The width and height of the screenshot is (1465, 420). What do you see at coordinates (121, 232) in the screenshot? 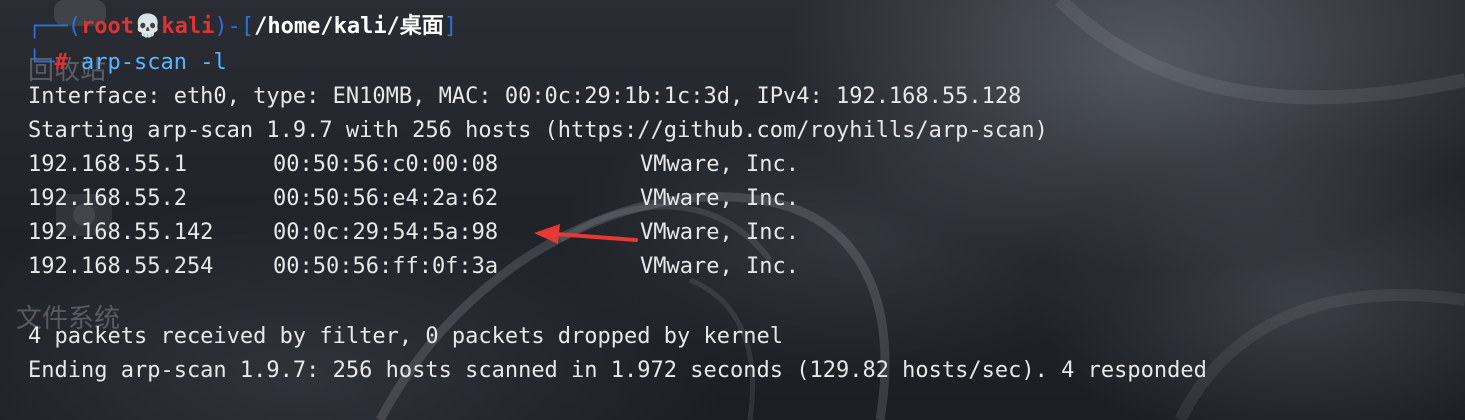
I see `host-ip: 192.168.55.142` at bounding box center [121, 232].